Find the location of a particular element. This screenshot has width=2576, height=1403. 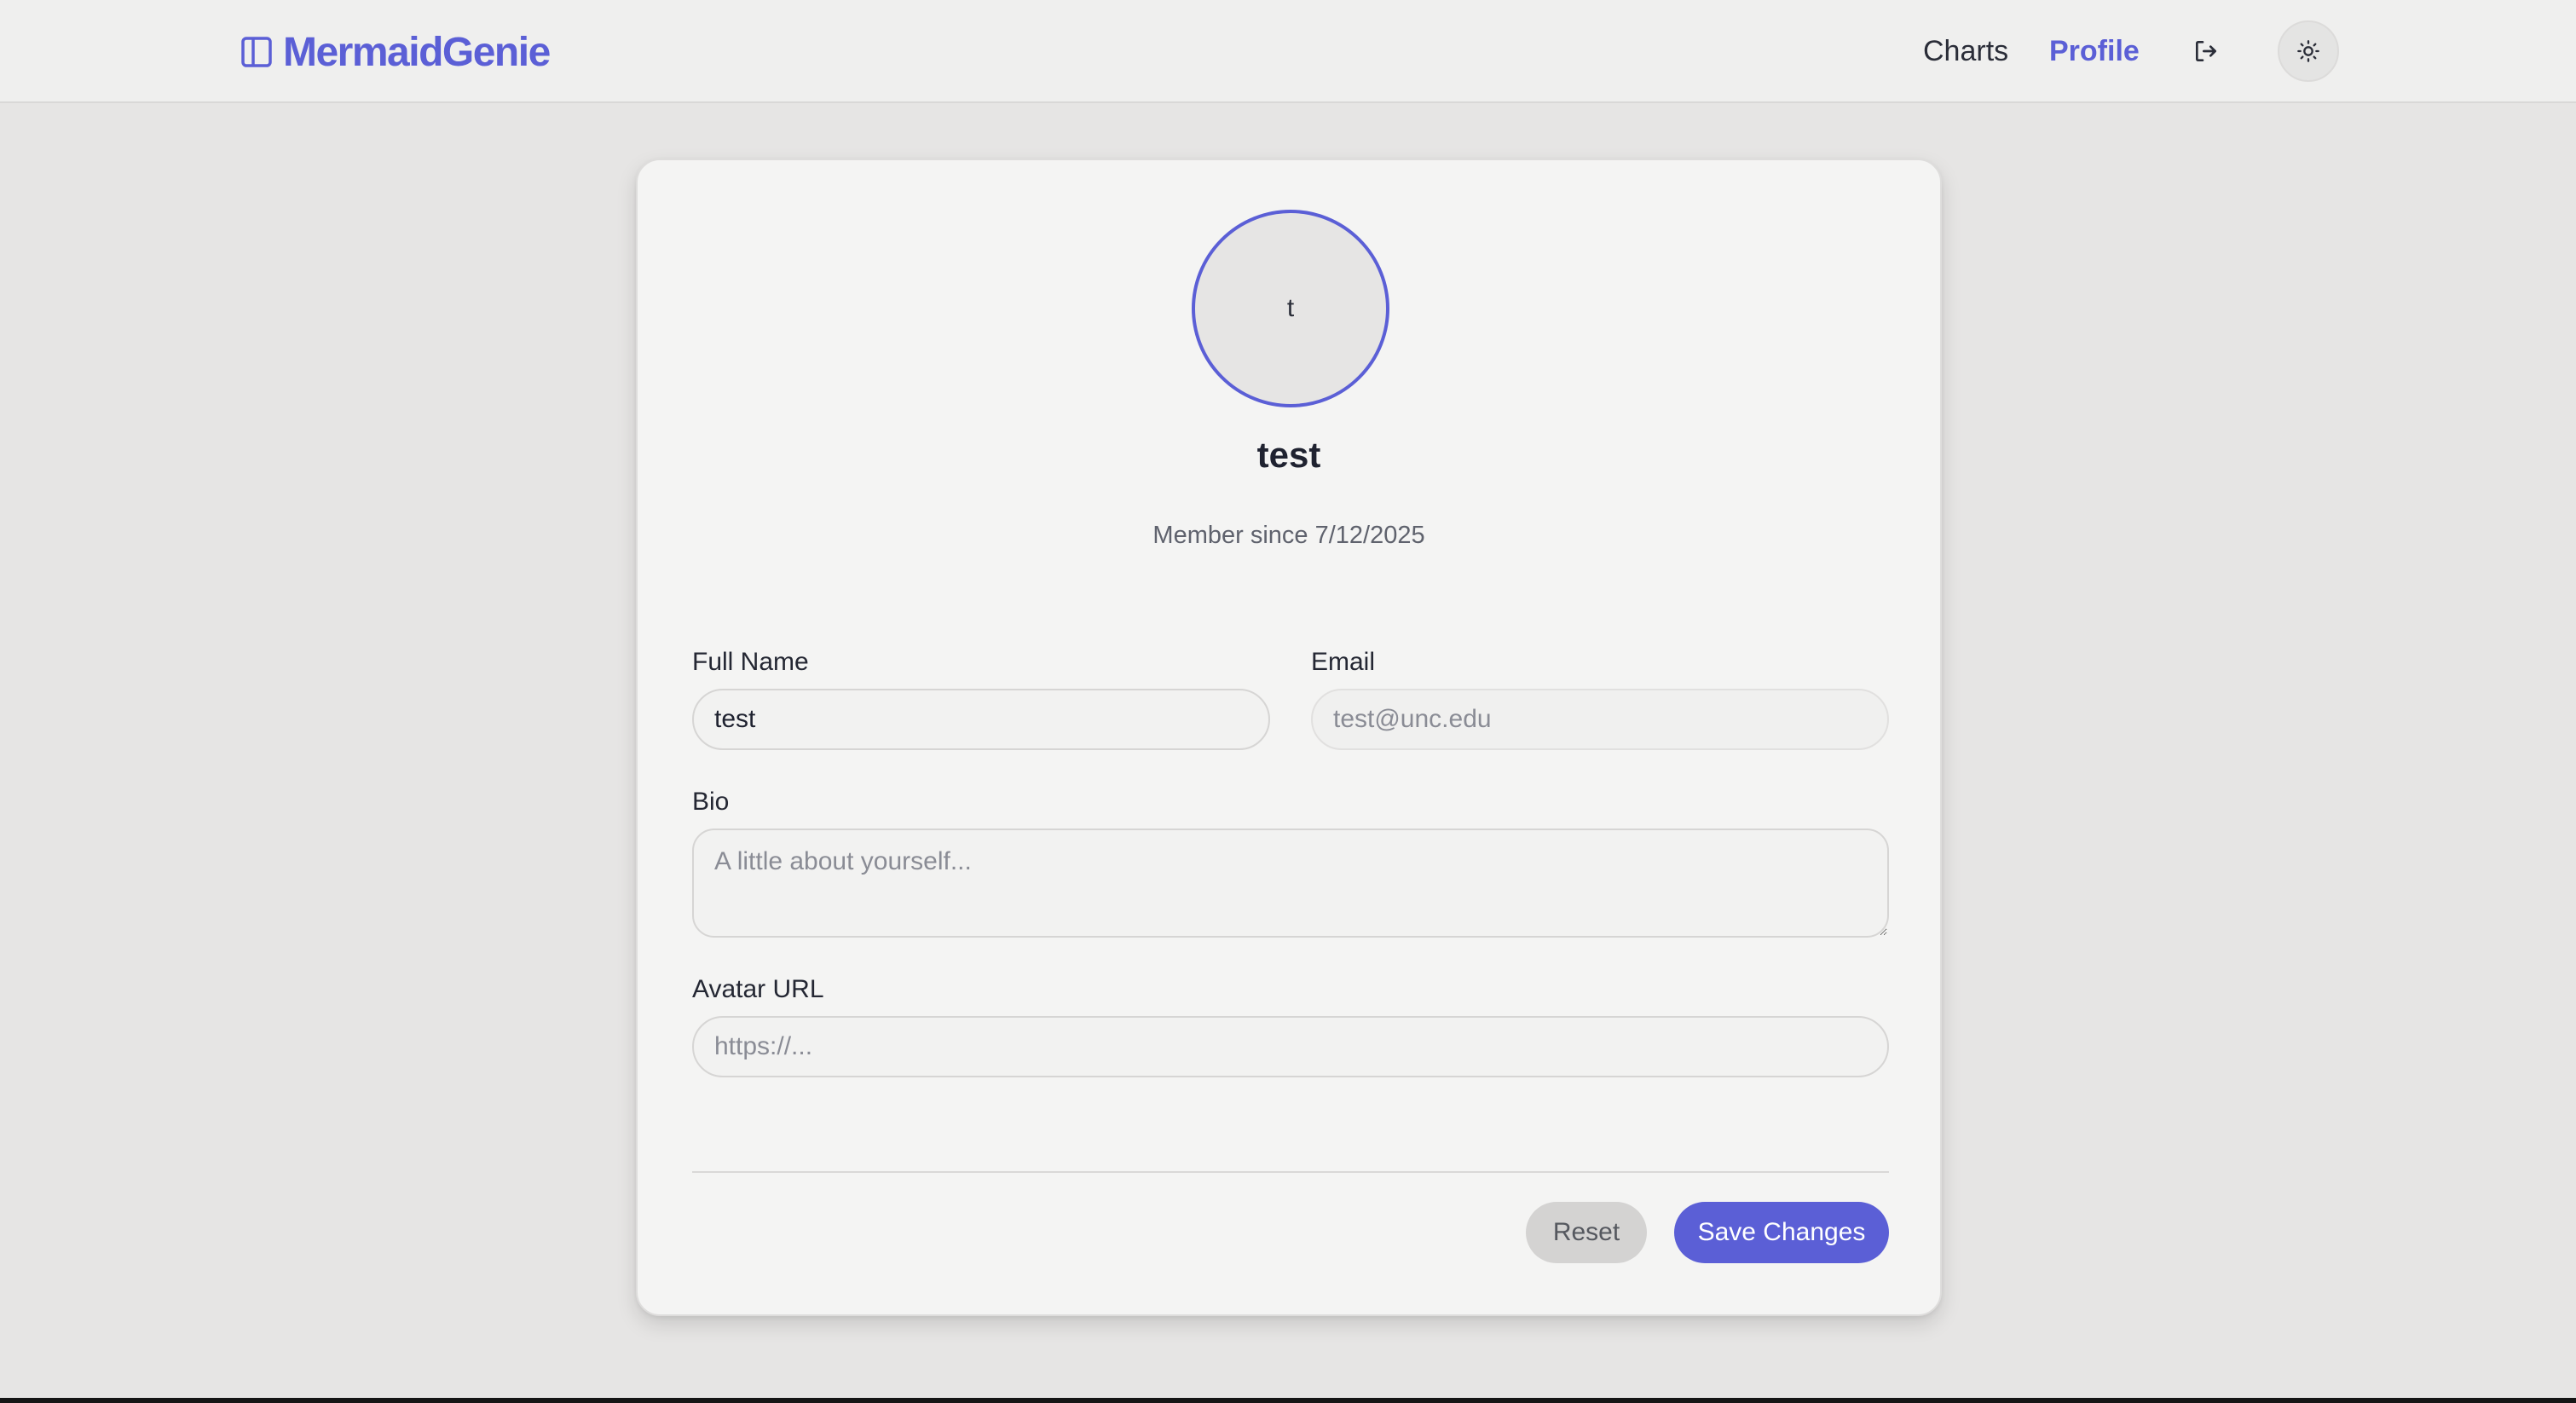

brand-name: MermaidGenie is located at coordinates (417, 52).